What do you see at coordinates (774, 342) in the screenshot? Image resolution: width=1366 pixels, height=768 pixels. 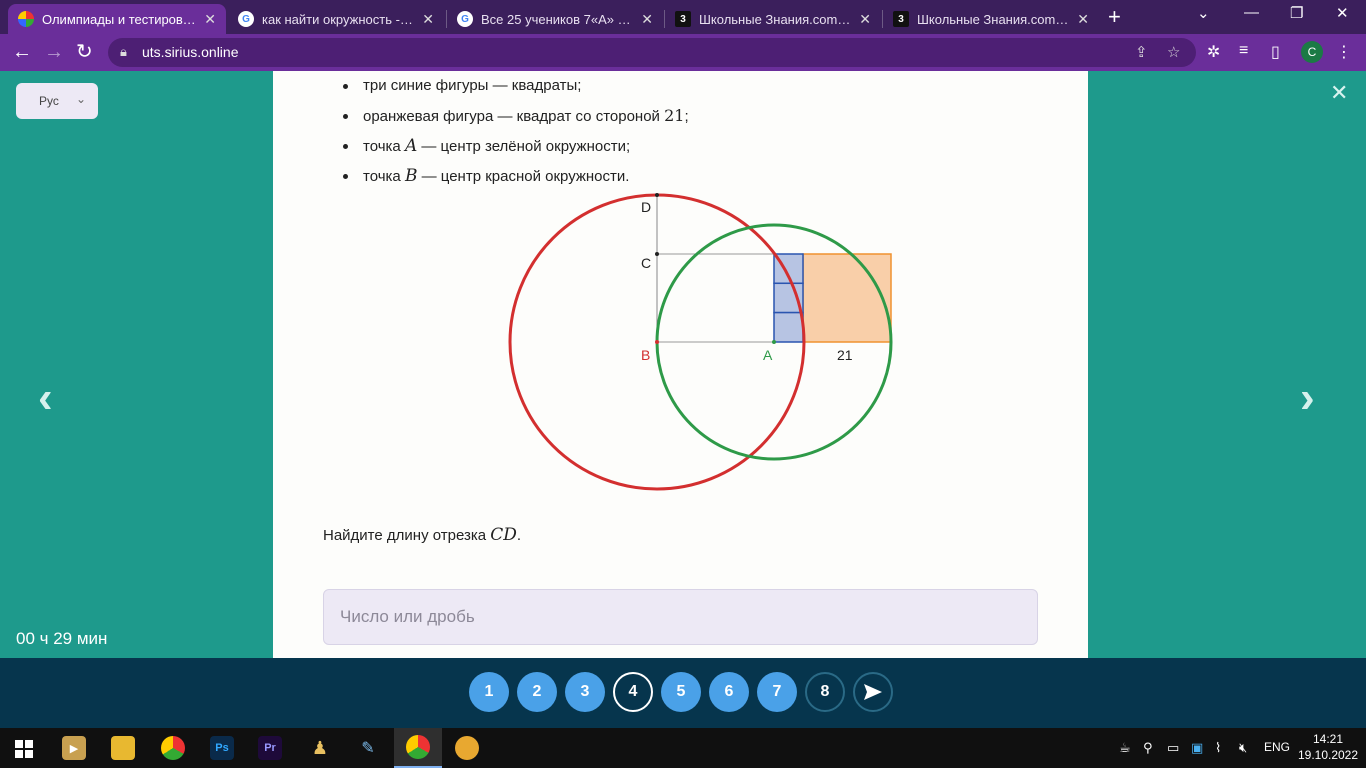 I see `point-a` at bounding box center [774, 342].